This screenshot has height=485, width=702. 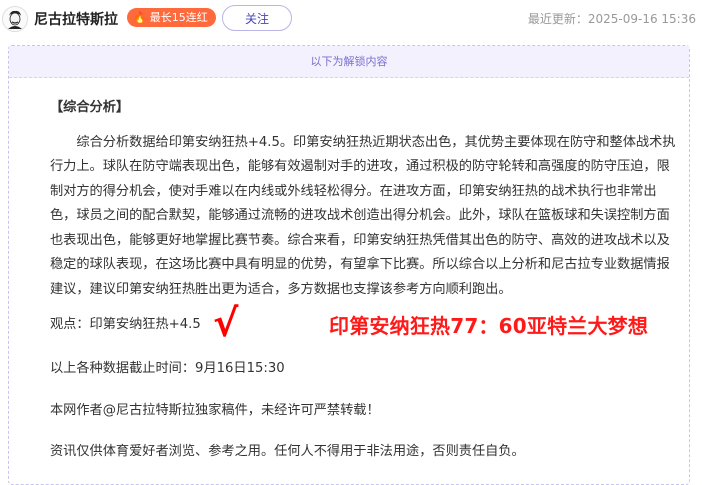 What do you see at coordinates (125, 324) in the screenshot?
I see `view-text: 观点：印第安纳狂热+4.5` at bounding box center [125, 324].